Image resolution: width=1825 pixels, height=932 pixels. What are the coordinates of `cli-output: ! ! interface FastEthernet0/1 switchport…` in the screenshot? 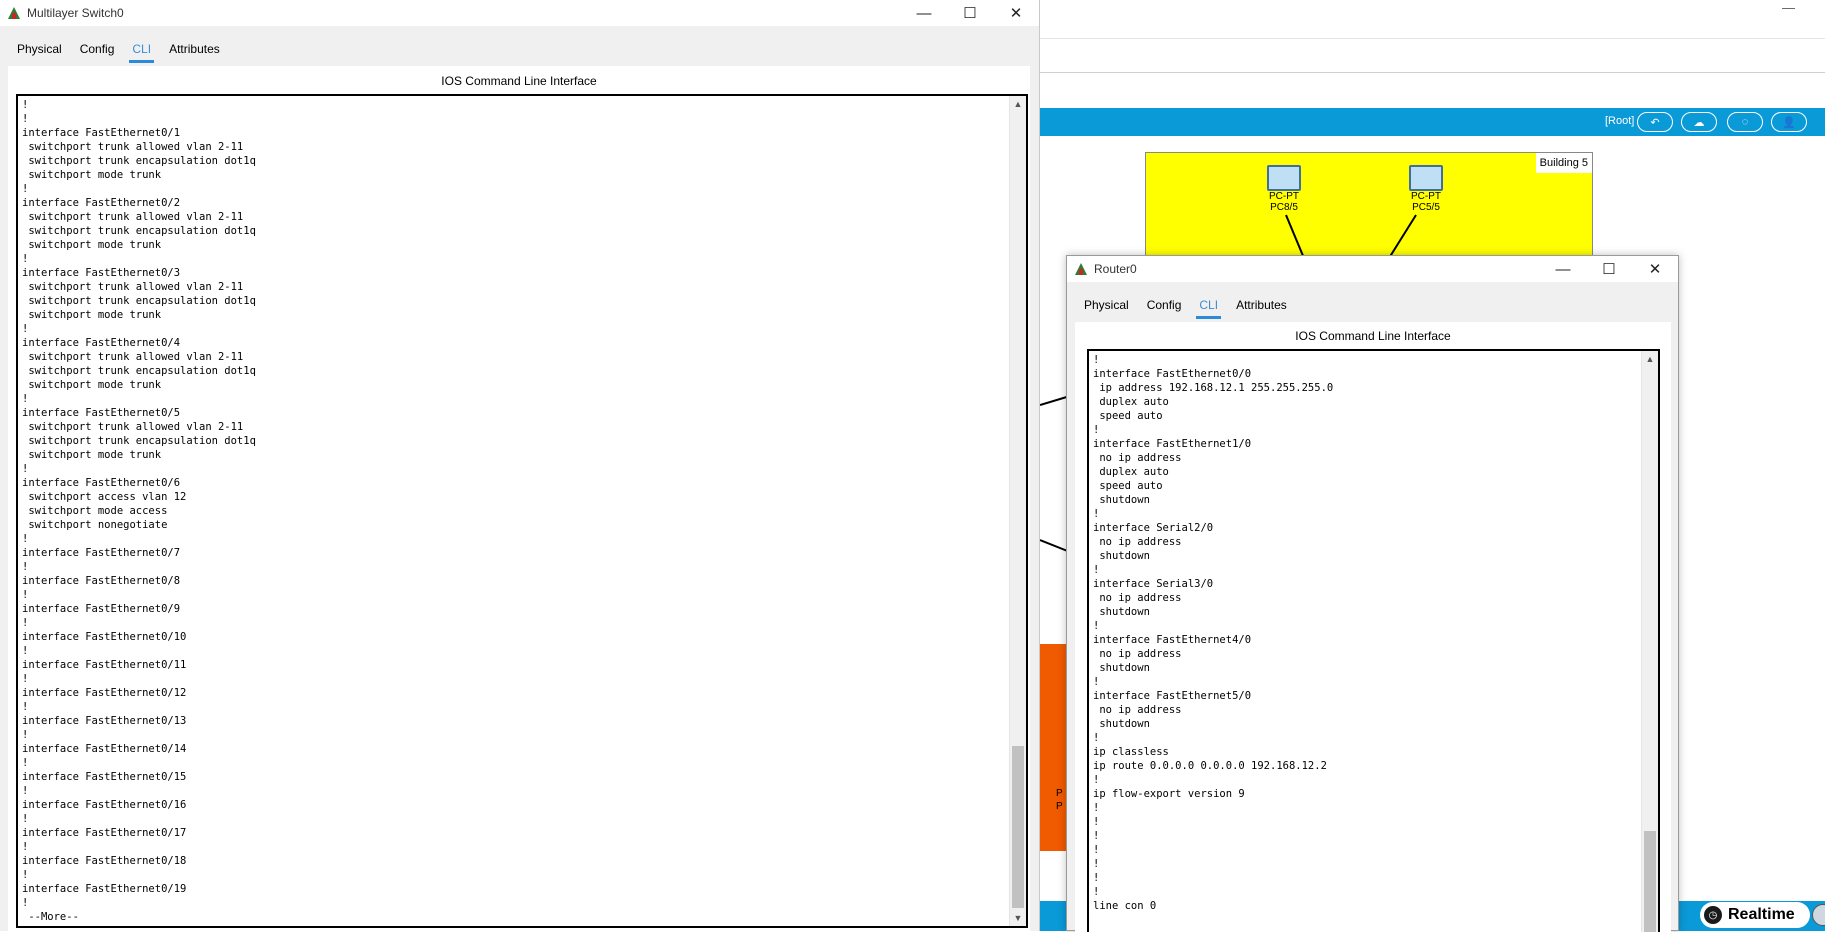 It's located at (139, 511).